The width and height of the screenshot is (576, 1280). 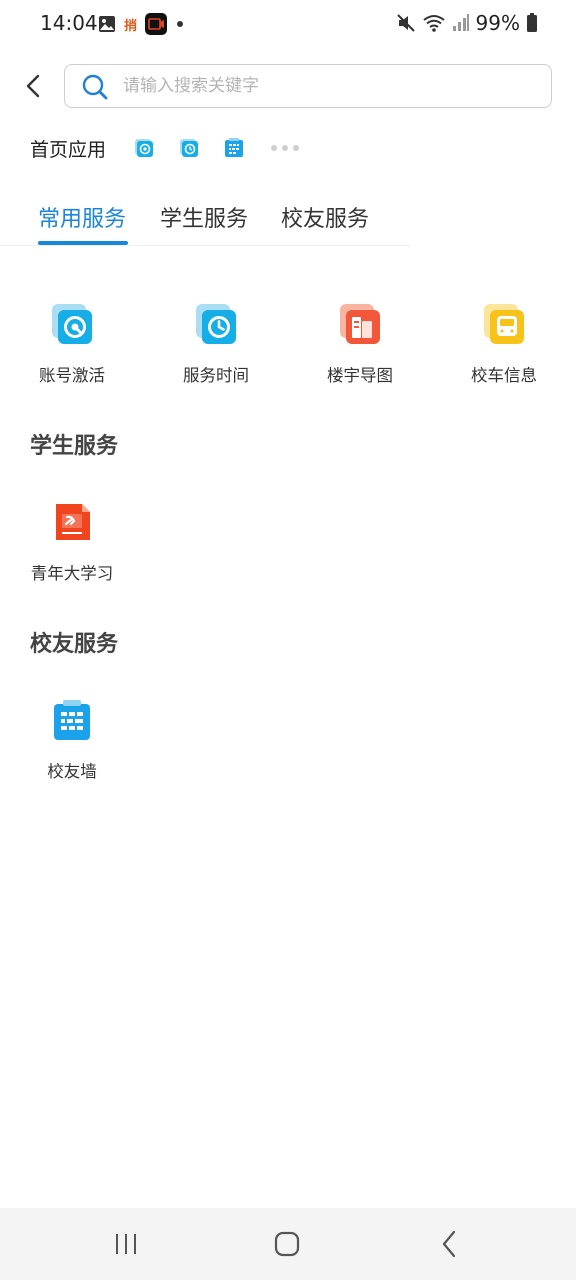 I want to click on battery-percent: 99%, so click(x=497, y=23).